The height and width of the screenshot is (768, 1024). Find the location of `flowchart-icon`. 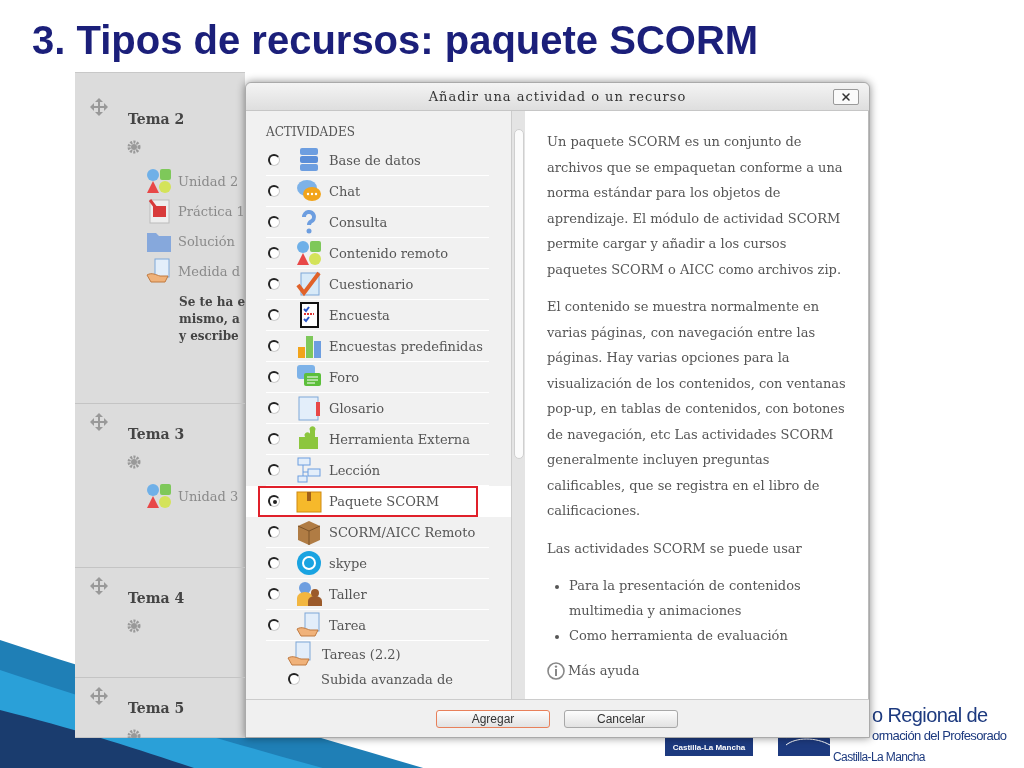

flowchart-icon is located at coordinates (309, 470).